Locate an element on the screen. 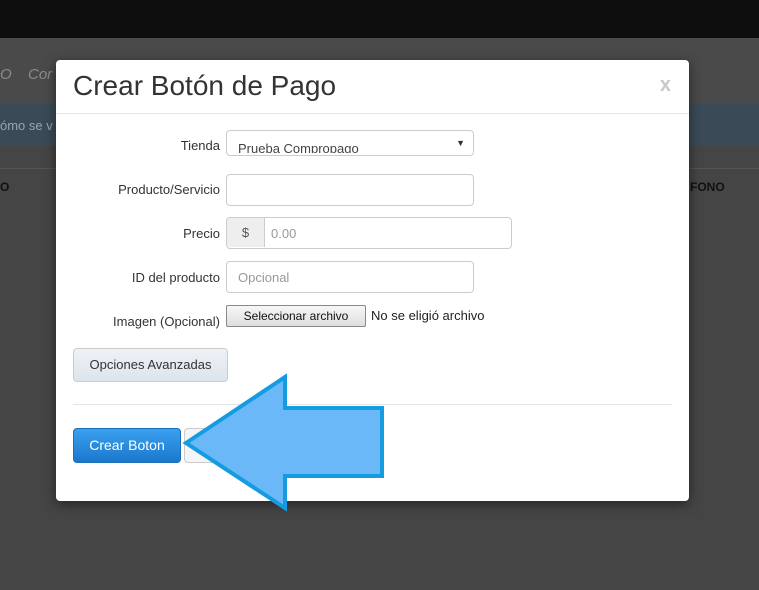 This screenshot has height=590, width=759. producto-label: Producto/Servicio is located at coordinates (169, 189).